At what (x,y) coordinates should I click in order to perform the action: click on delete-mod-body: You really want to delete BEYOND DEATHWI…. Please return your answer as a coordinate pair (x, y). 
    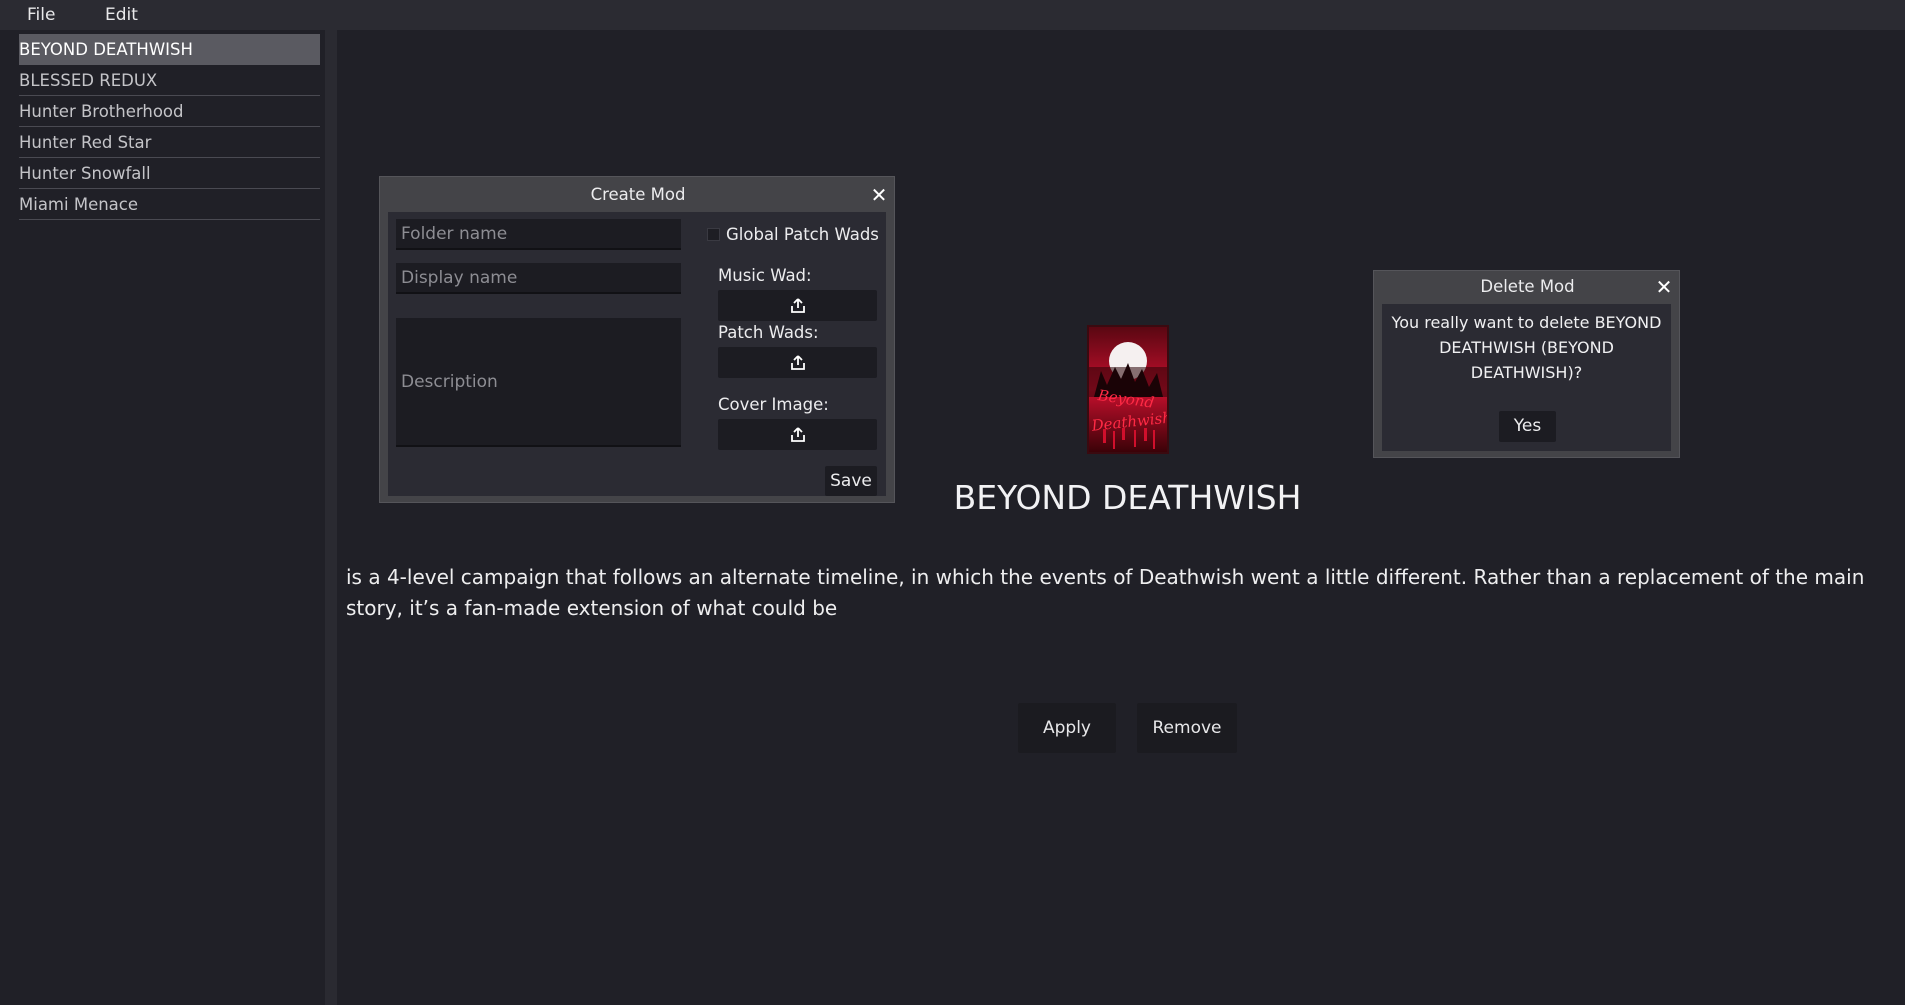
    Looking at the image, I should click on (1526, 377).